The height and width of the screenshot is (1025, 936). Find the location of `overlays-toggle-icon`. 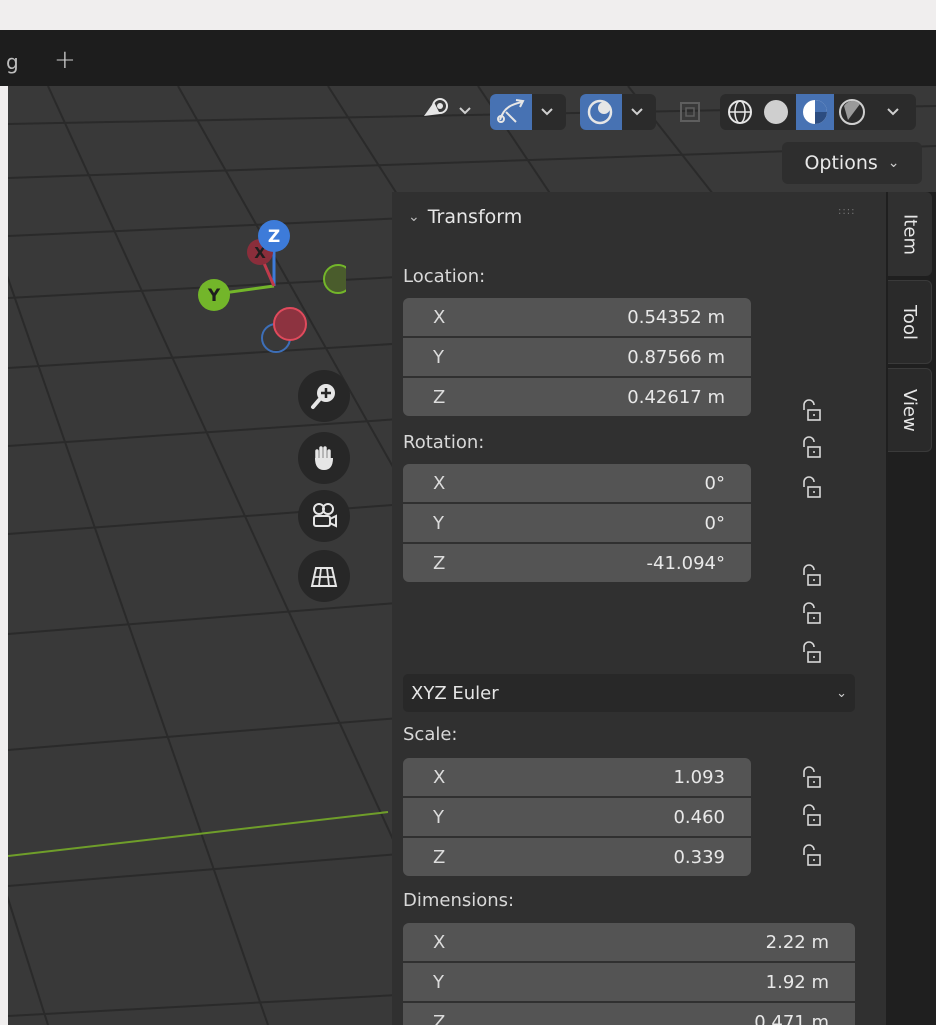

overlays-toggle-icon is located at coordinates (615, 112).